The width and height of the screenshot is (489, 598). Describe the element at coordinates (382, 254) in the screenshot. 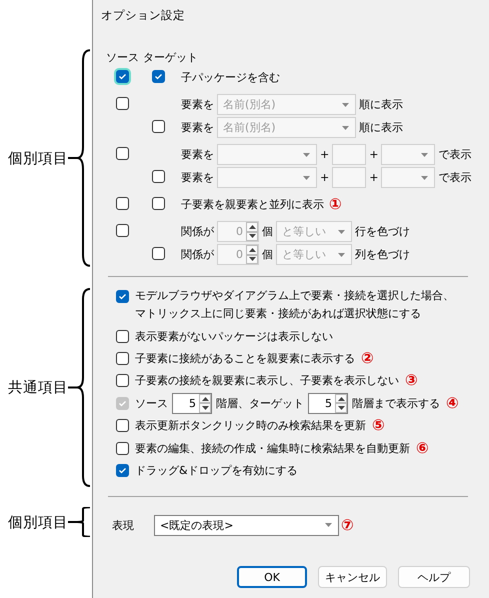

I see `option-label: 列を色づけ` at that location.